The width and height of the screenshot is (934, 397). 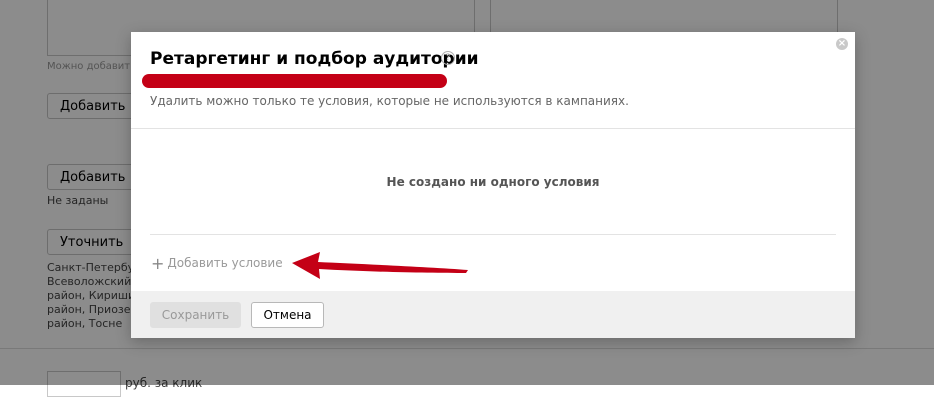 What do you see at coordinates (493, 128) in the screenshot?
I see `modal-divider-top` at bounding box center [493, 128].